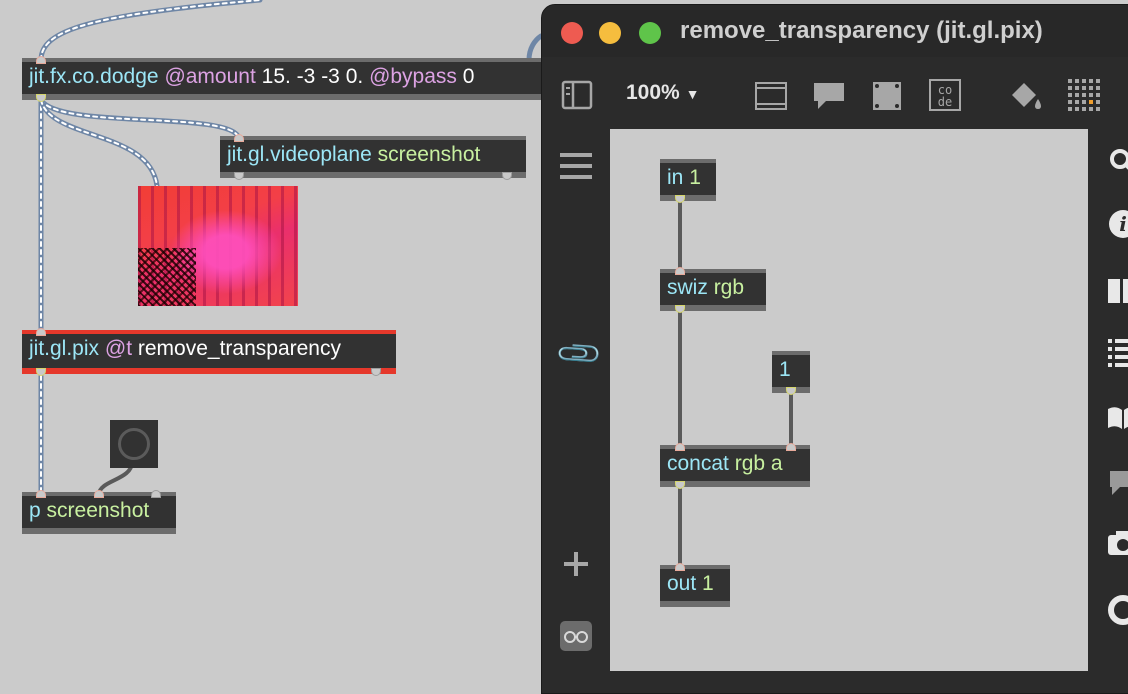  I want to click on book-icon, so click(1118, 418).